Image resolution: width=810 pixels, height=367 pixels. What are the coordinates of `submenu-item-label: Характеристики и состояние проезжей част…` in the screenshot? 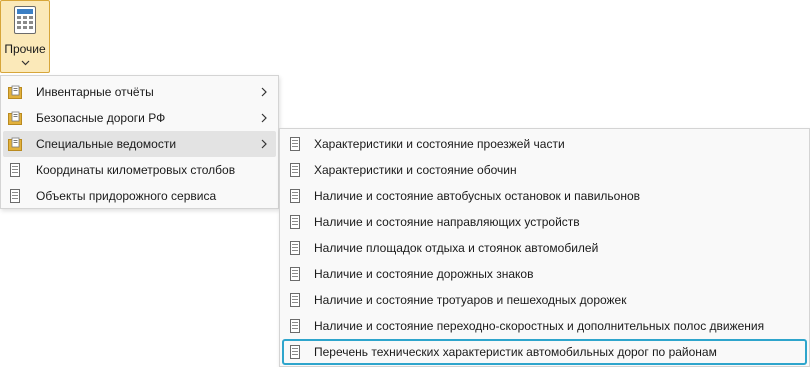 It's located at (439, 144).